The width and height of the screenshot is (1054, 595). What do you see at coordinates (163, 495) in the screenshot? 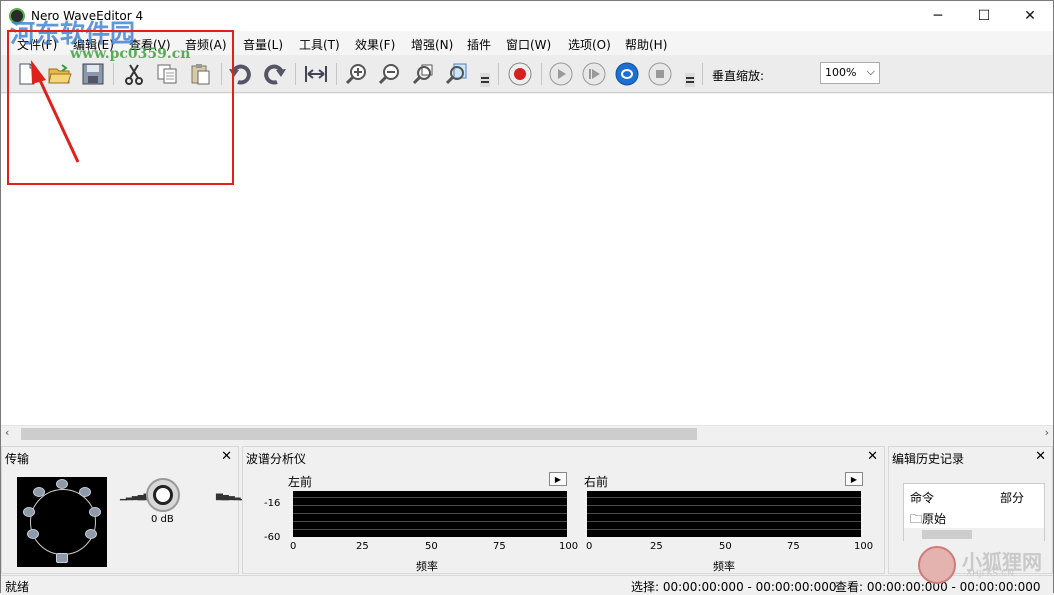
I see `volume-knob` at bounding box center [163, 495].